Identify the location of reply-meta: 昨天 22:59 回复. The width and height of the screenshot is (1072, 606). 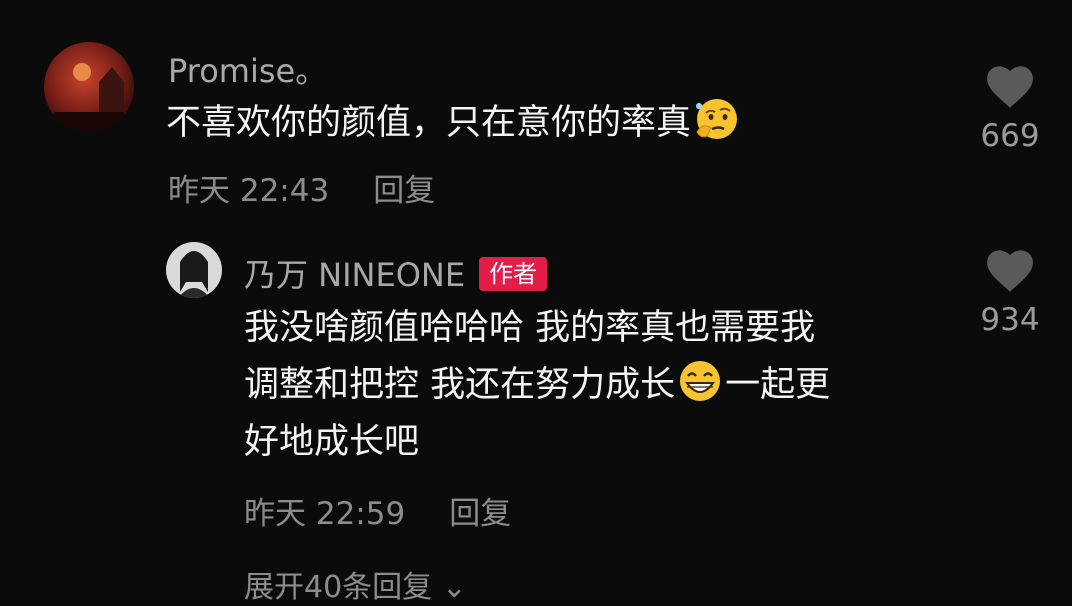
(377, 510).